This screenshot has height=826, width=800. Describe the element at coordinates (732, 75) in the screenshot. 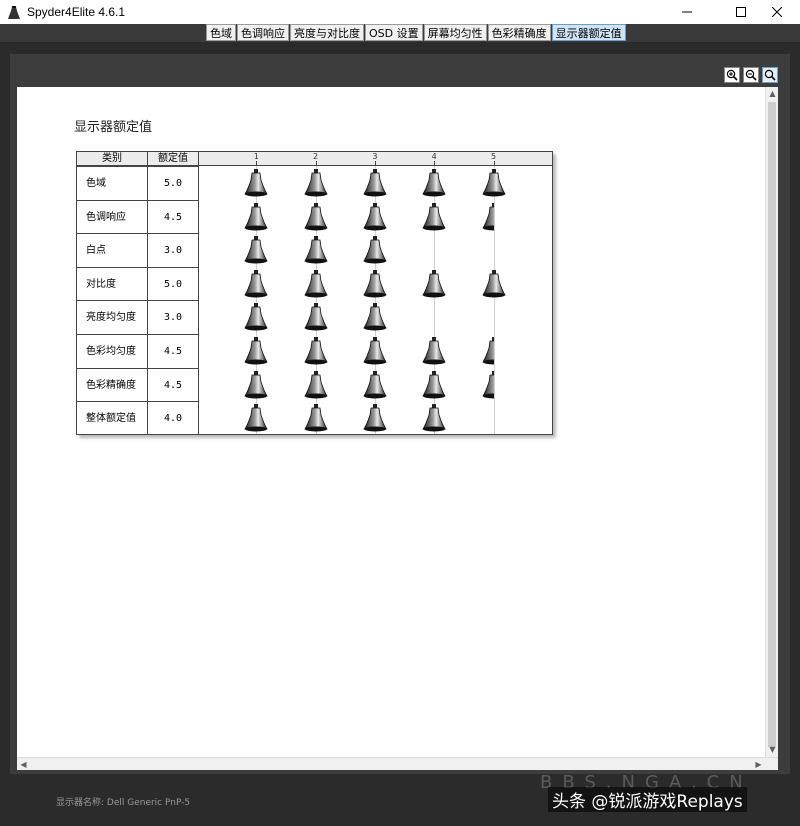

I see `zoom-in-icon` at that location.